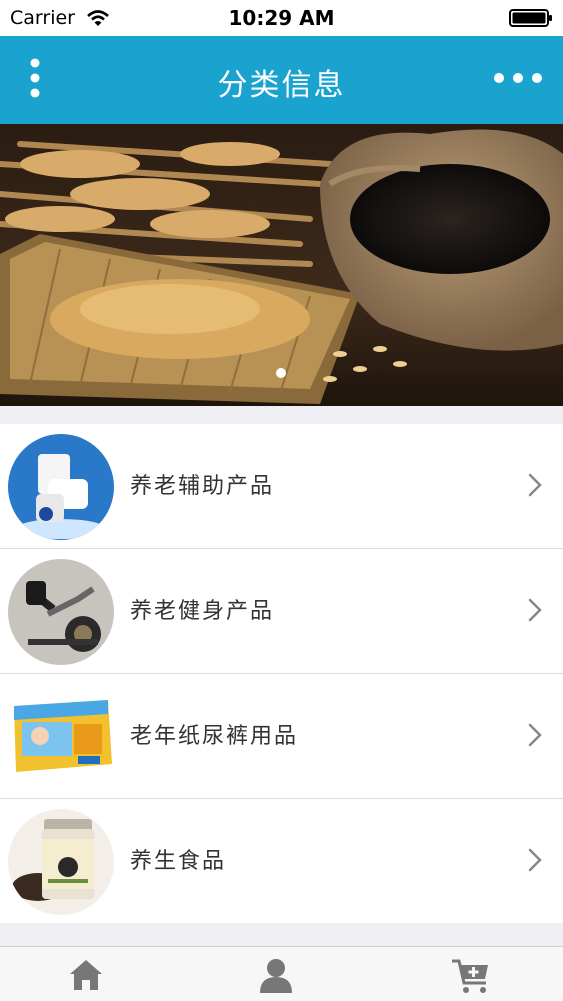 The image size is (563, 1001). I want to click on category-label: 养老健身产品, so click(202, 611).